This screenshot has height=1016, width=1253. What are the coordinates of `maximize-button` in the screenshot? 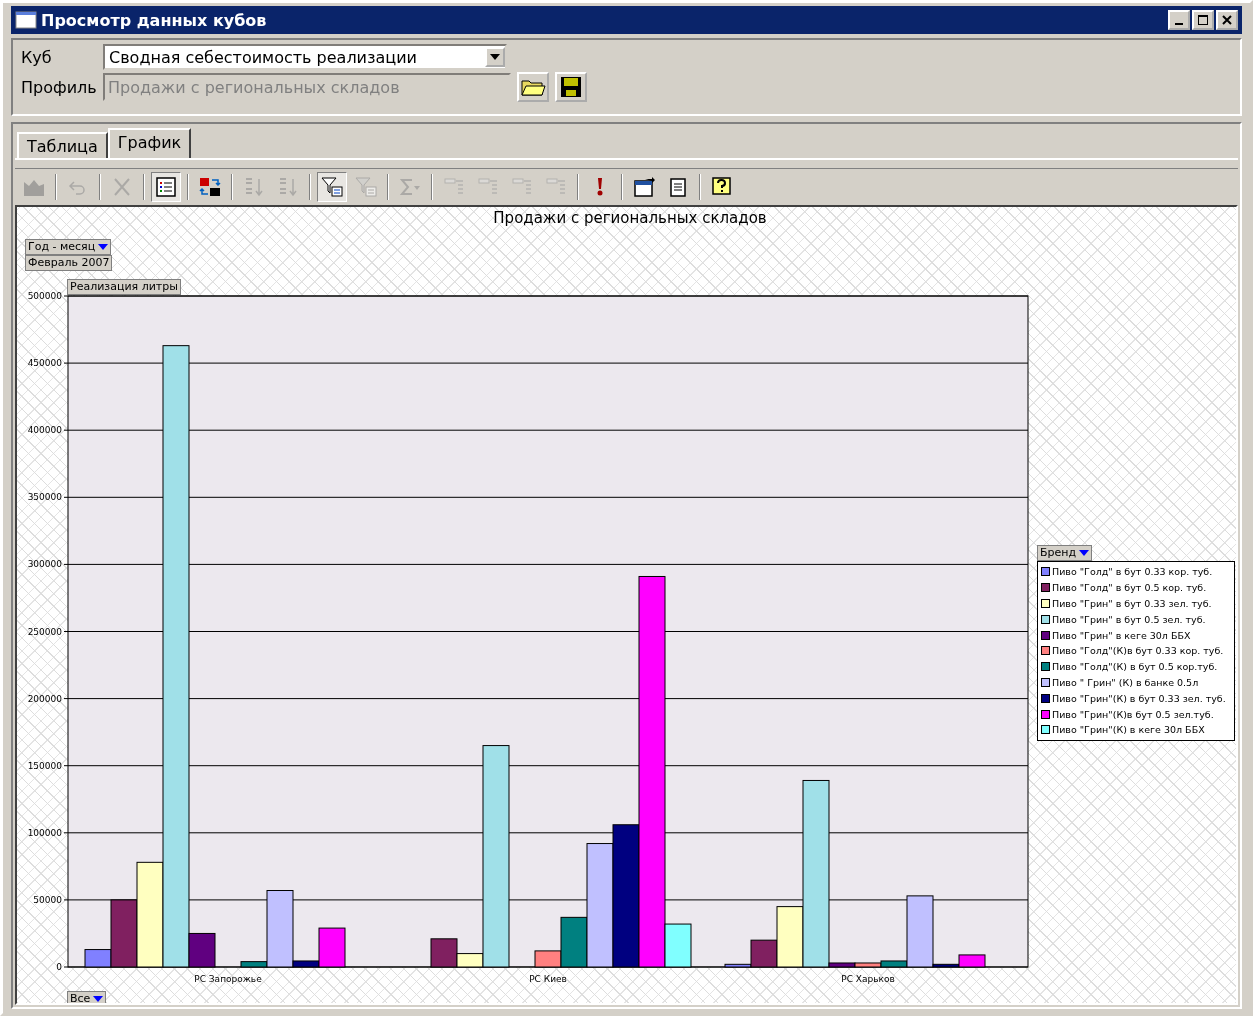 It's located at (1203, 20).